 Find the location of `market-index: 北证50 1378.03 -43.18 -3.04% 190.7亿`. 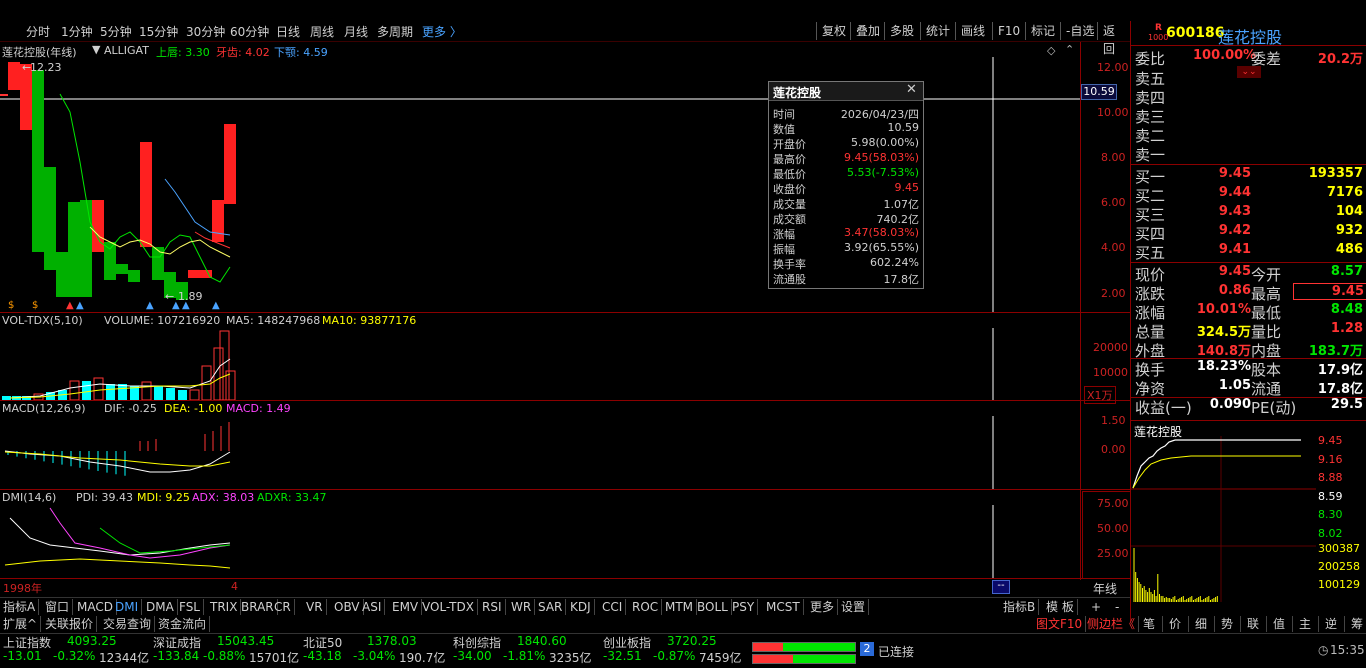

market-index: 北证50 1378.03 -43.18 -3.04% 190.7亿 is located at coordinates (378, 651).